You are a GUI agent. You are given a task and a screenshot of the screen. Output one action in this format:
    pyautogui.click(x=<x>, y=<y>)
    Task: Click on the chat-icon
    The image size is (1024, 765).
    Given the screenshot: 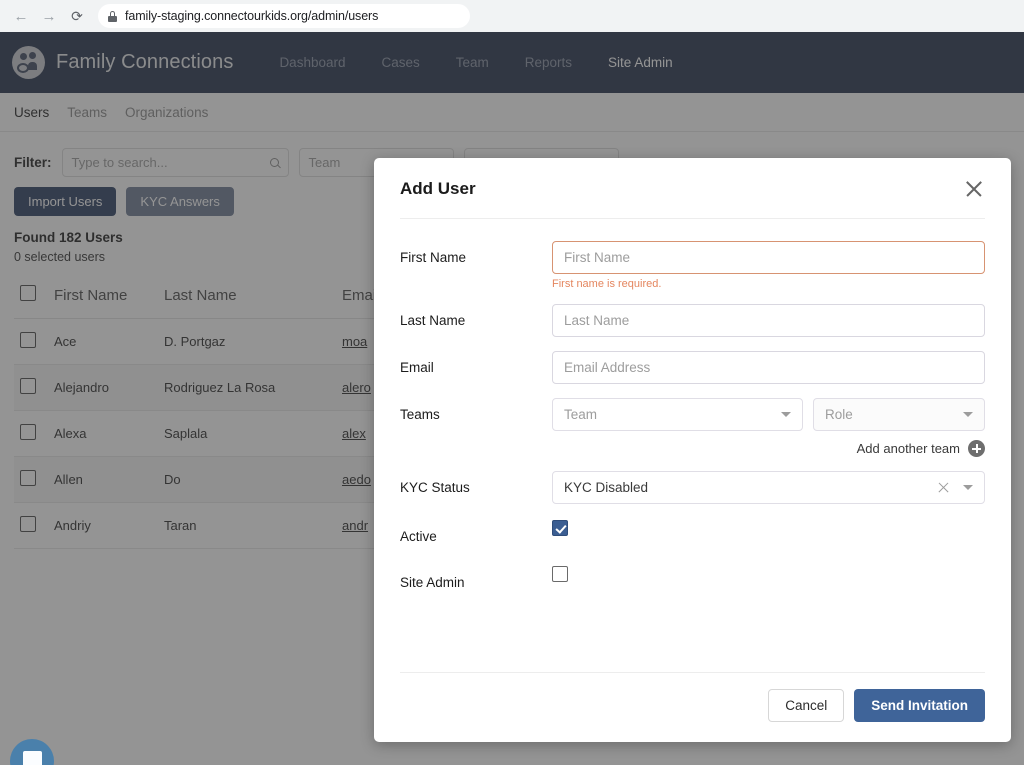 What is the action you would take?
    pyautogui.click(x=32, y=757)
    